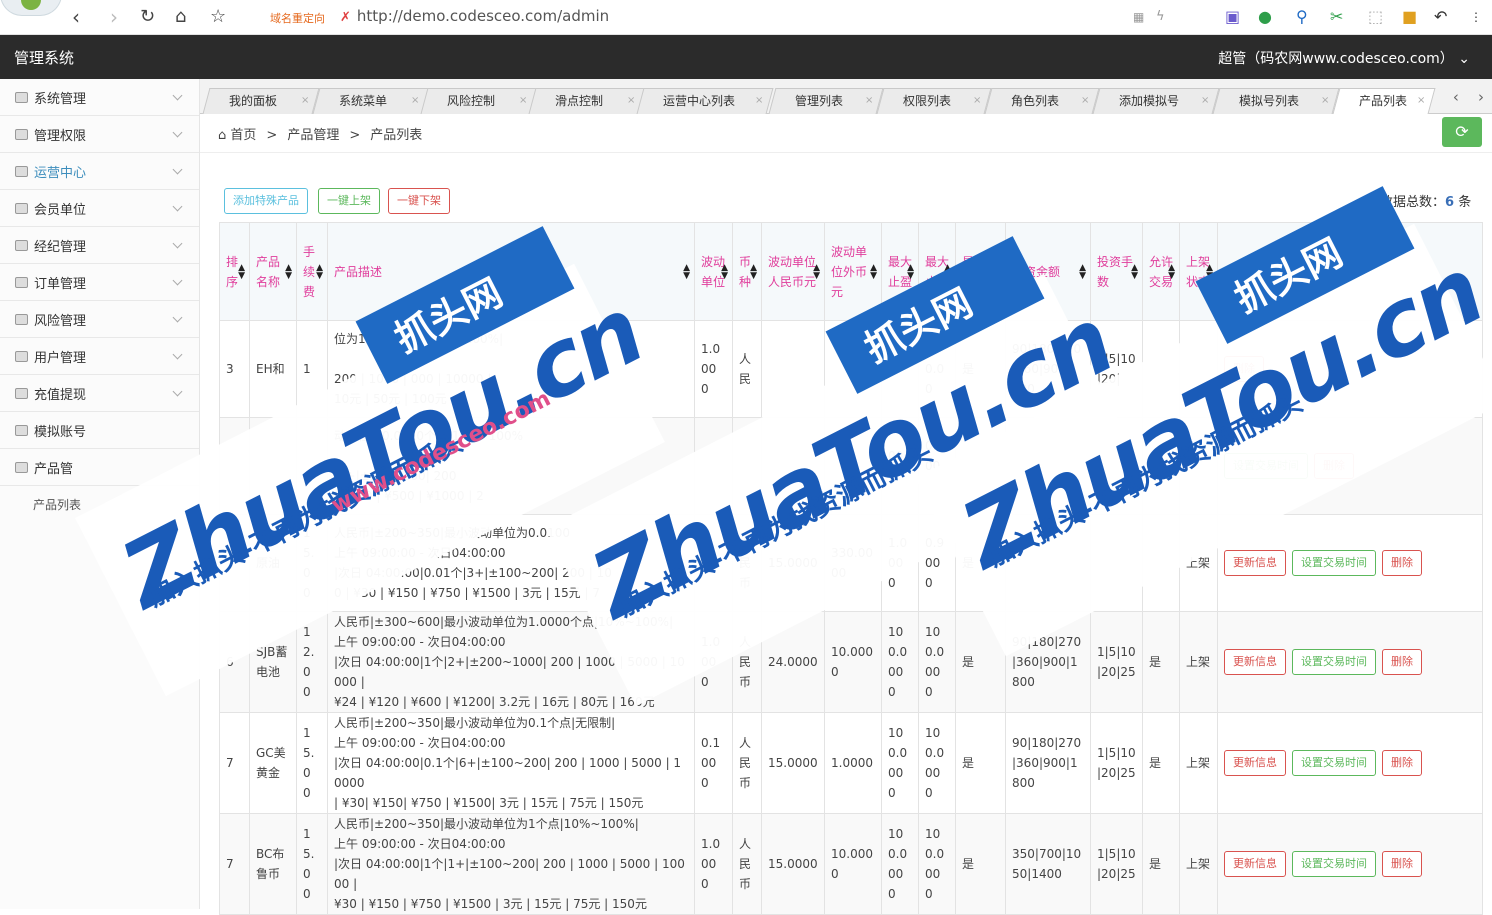 Image resolution: width=1492 pixels, height=915 pixels. I want to click on cell-name: SJB蓄电池, so click(273, 662).